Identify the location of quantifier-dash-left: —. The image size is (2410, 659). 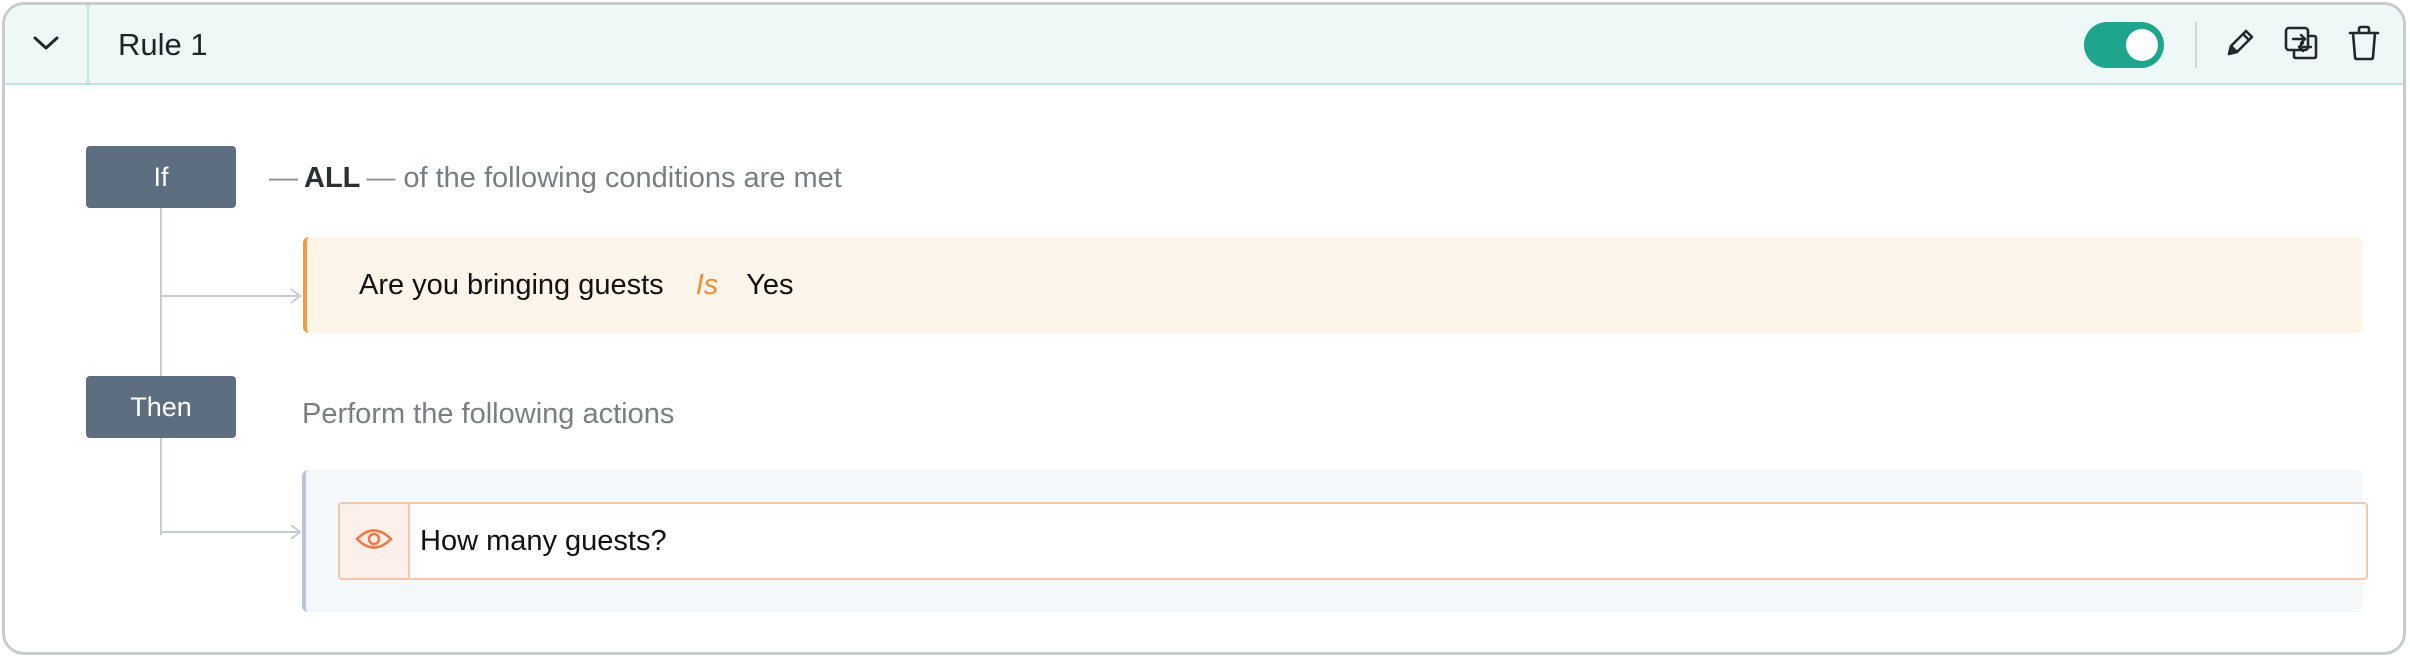
(283, 177).